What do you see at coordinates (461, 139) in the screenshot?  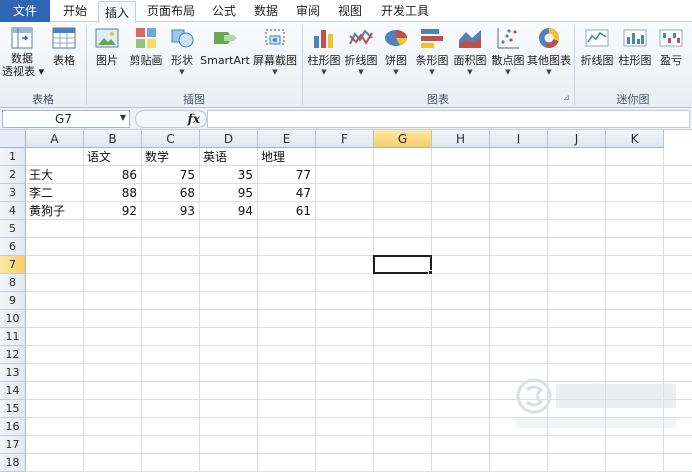 I see `column-header-h: H` at bounding box center [461, 139].